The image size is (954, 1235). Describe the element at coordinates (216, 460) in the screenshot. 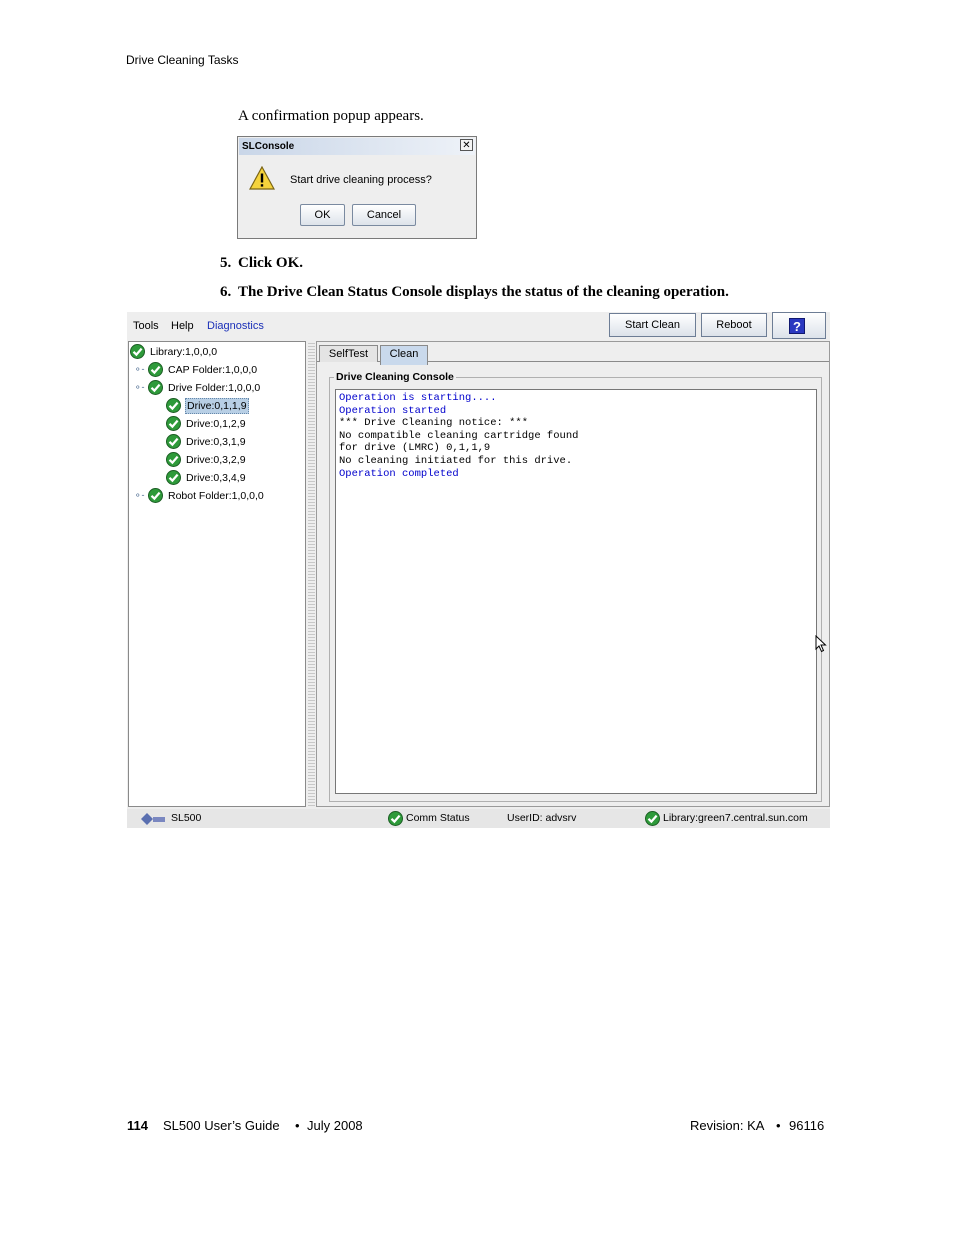

I see `tree-item-label: Drive:0,3,2,9` at that location.